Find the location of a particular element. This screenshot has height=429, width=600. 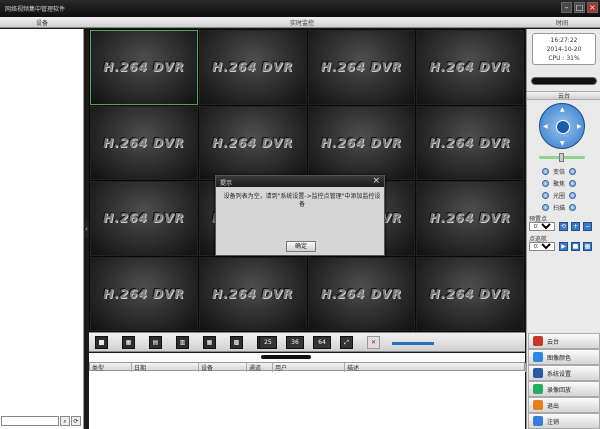

focus-label: 聚焦 is located at coordinates (559, 184).